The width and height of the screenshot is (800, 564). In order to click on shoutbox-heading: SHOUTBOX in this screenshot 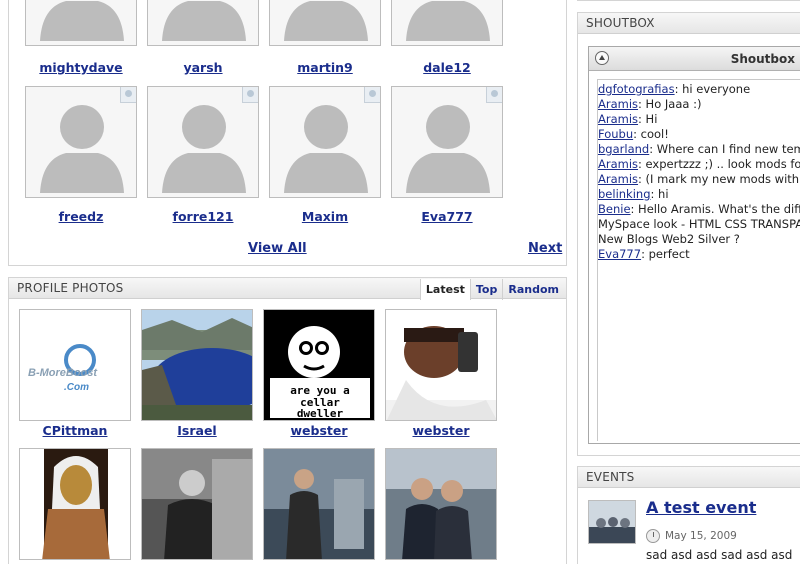, I will do `click(689, 23)`.